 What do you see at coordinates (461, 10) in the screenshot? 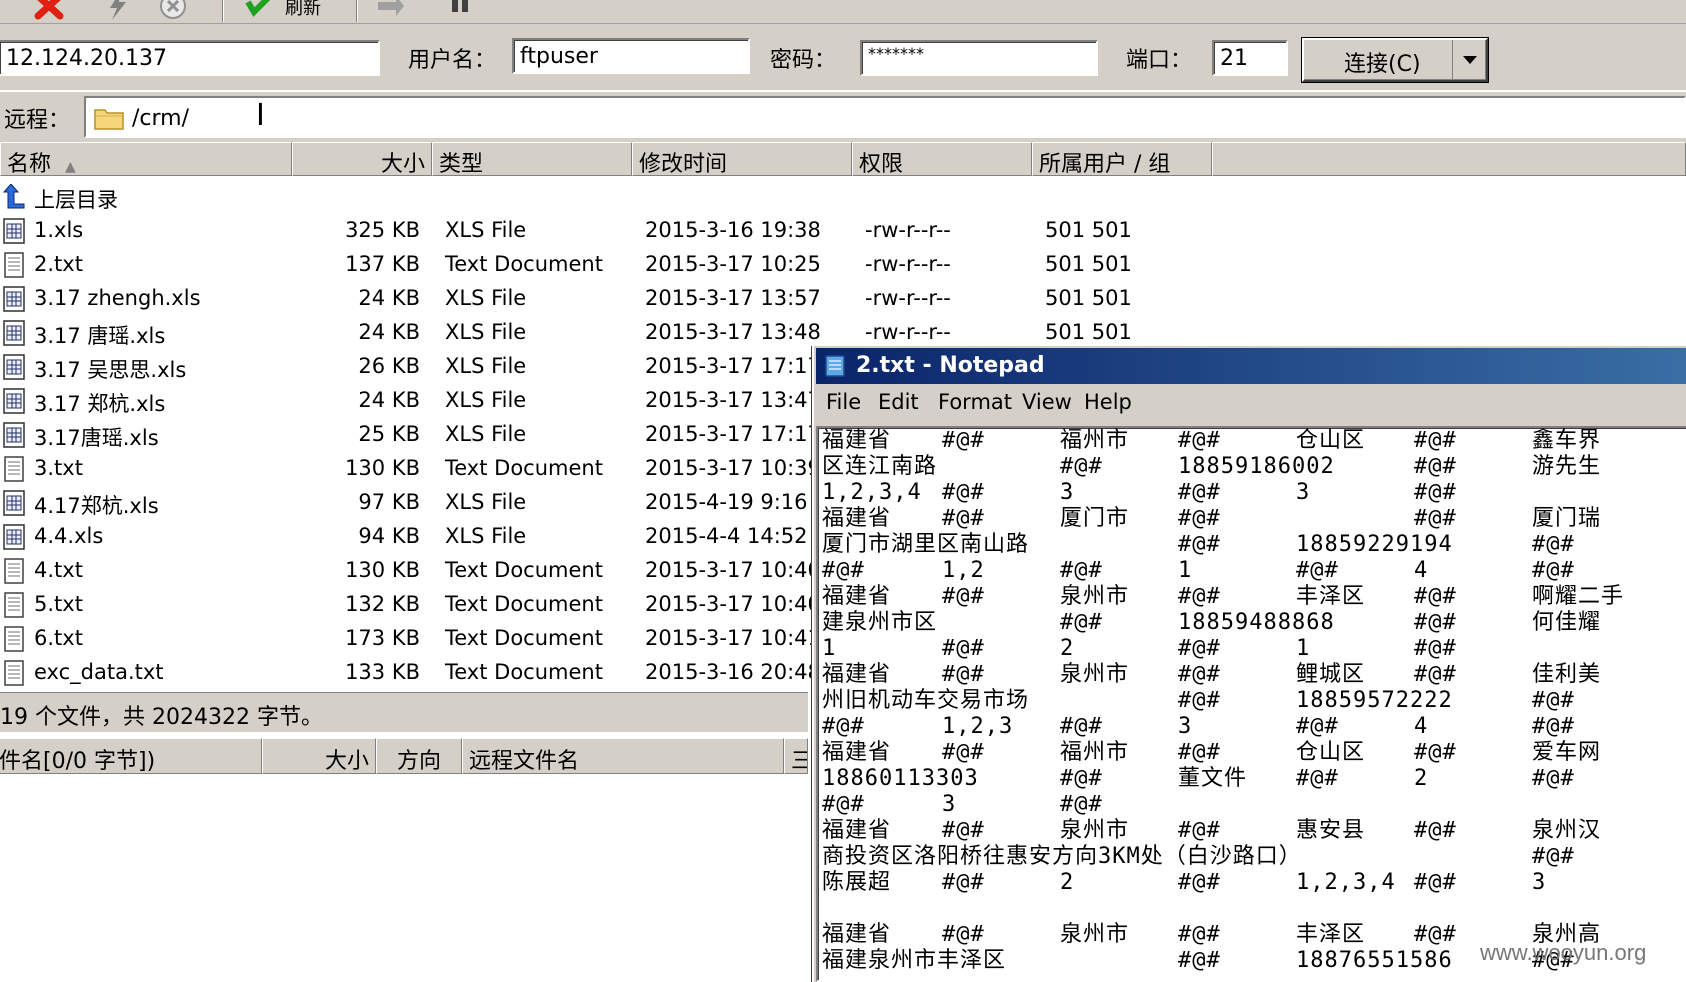
I see `pause-icon` at bounding box center [461, 10].